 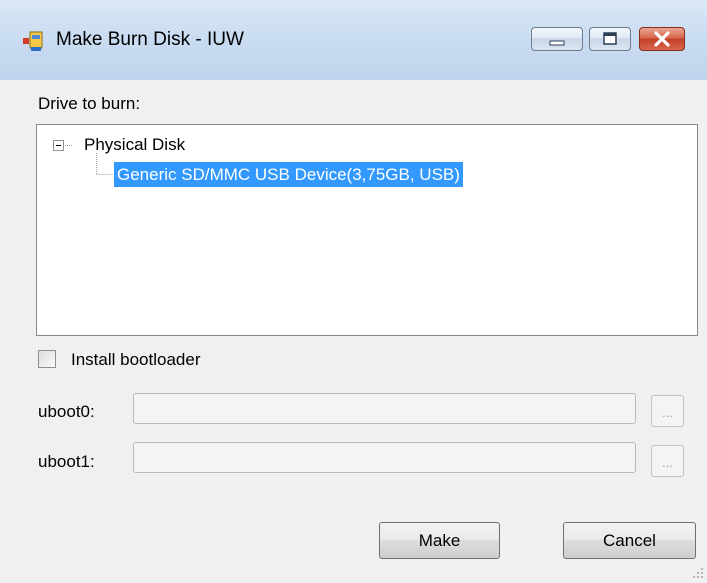 I want to click on close-button, so click(x=662, y=39).